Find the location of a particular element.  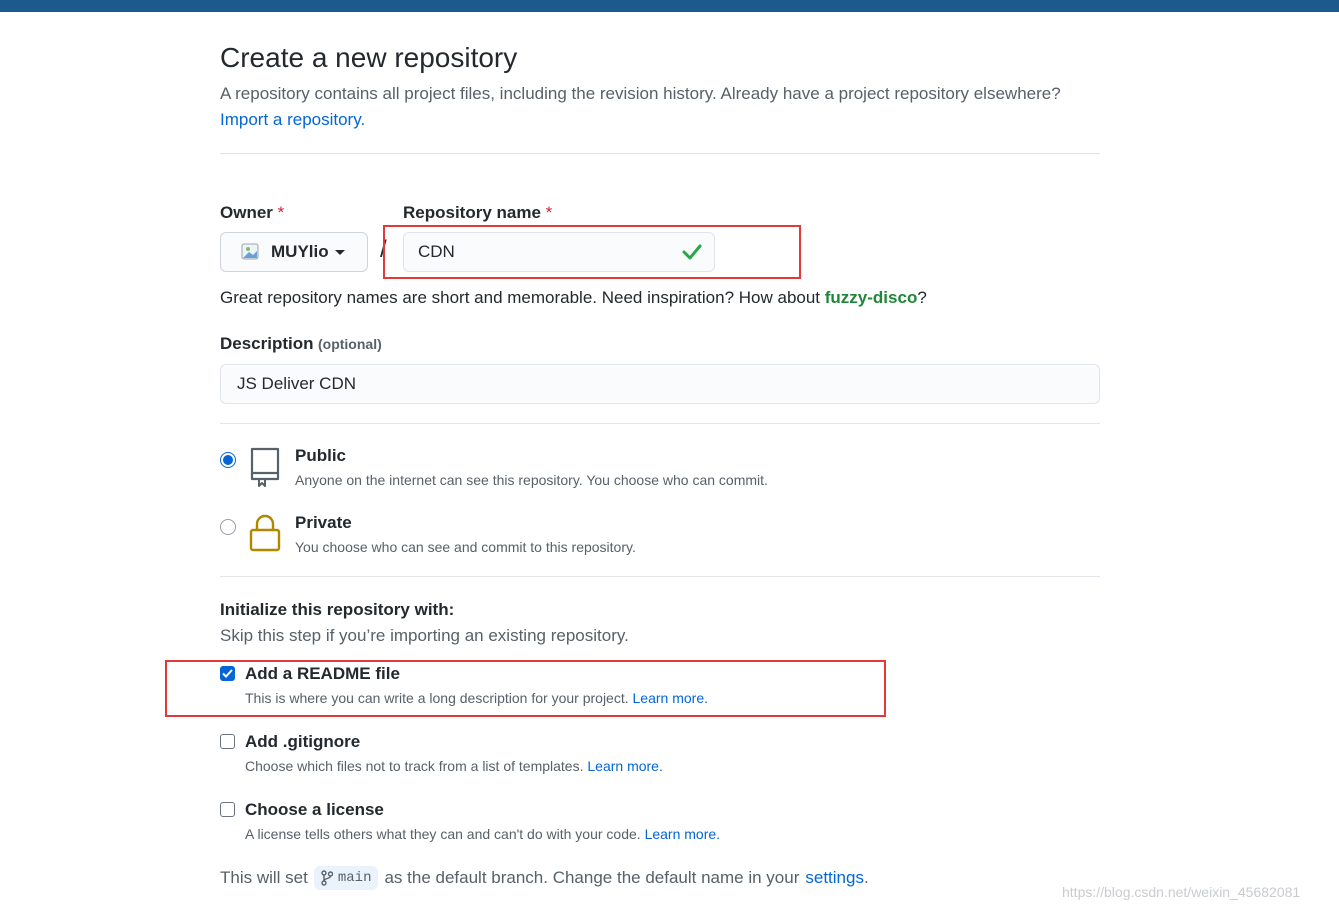

branch-end: . is located at coordinates (866, 877).